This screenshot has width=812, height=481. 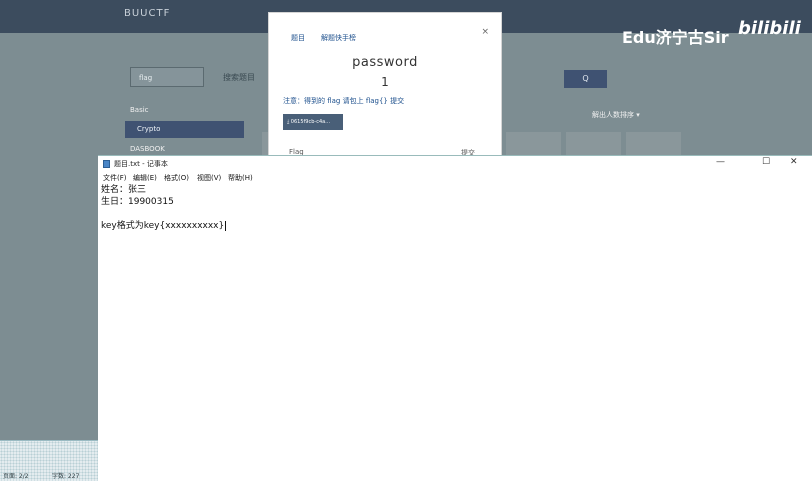 I want to click on menu-file: 文件(F), so click(x=115, y=178).